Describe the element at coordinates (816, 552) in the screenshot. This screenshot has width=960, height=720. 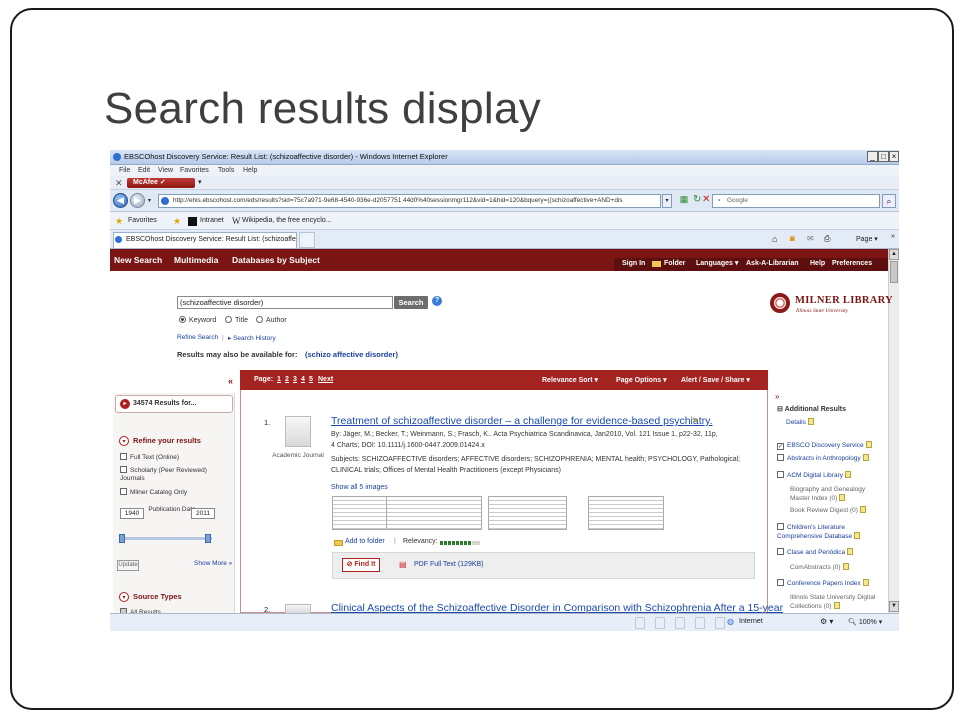
I see `additional-result-label: Clase and Periódica` at that location.